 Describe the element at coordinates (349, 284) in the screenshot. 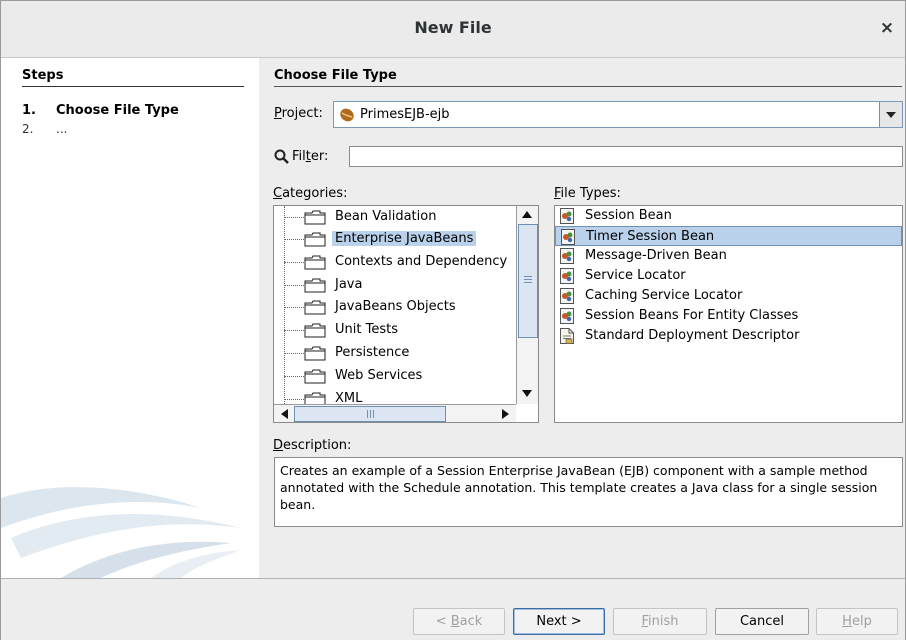

I see `category-label: Java` at that location.